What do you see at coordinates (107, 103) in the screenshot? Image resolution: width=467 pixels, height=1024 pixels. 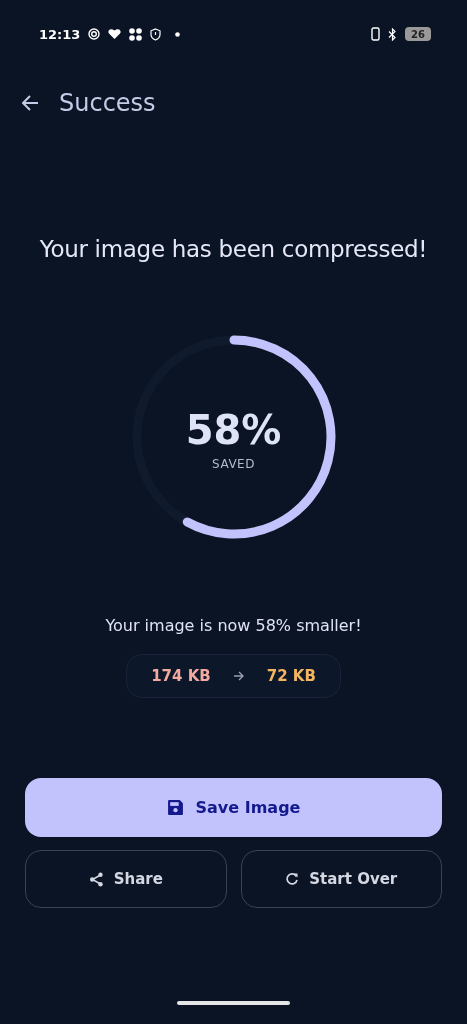 I see `screen-title: Success` at bounding box center [107, 103].